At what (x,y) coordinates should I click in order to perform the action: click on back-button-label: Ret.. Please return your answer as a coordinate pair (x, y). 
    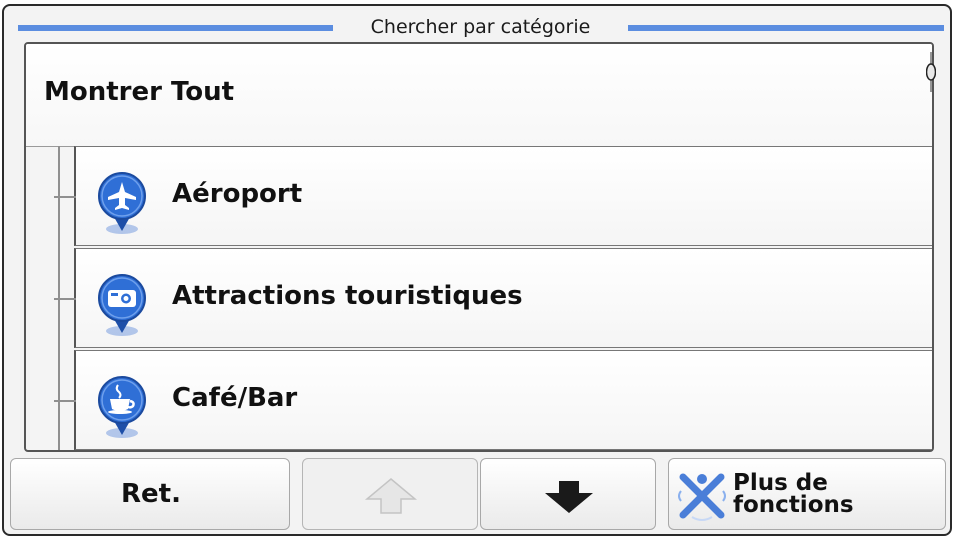
    Looking at the image, I should click on (151, 494).